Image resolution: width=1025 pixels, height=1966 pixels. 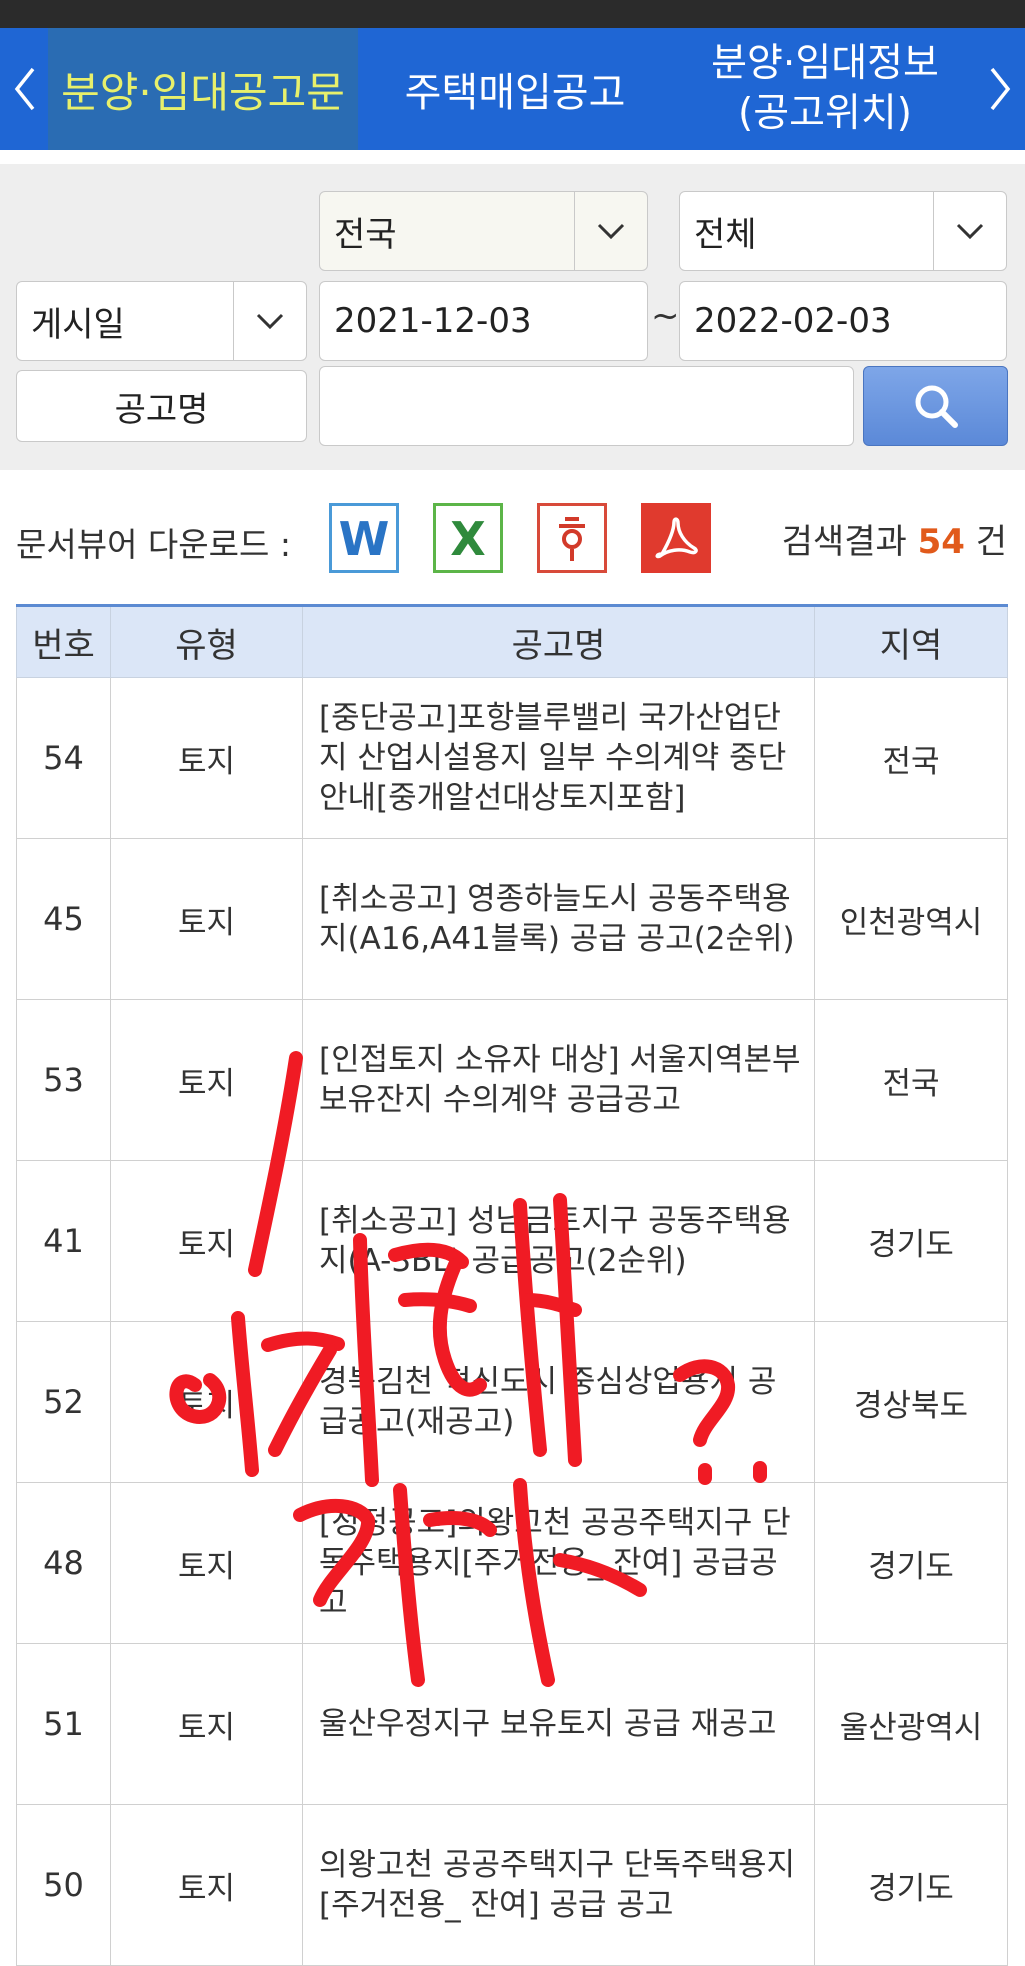 What do you see at coordinates (911, 1724) in the screenshot?
I see `row-region: 울산광역시` at bounding box center [911, 1724].